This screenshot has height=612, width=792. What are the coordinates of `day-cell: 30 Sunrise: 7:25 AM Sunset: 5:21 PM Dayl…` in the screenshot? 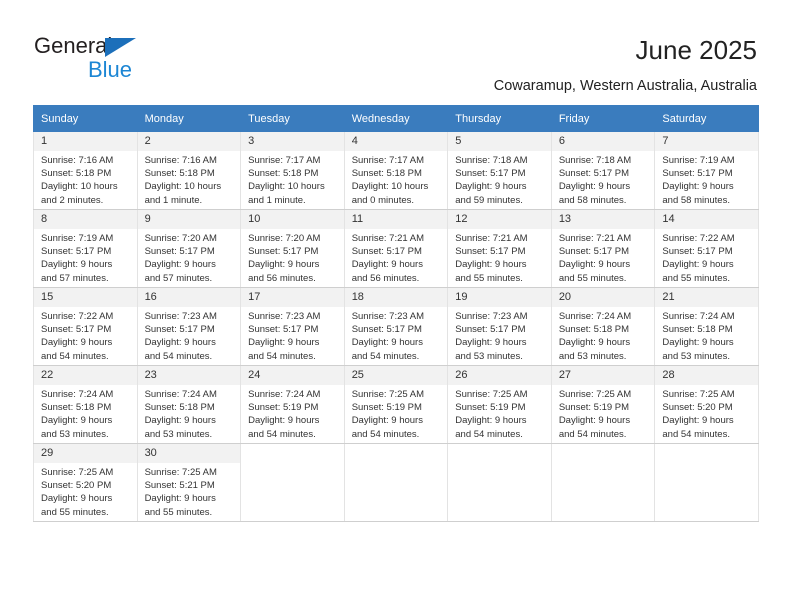 It's located at (189, 482).